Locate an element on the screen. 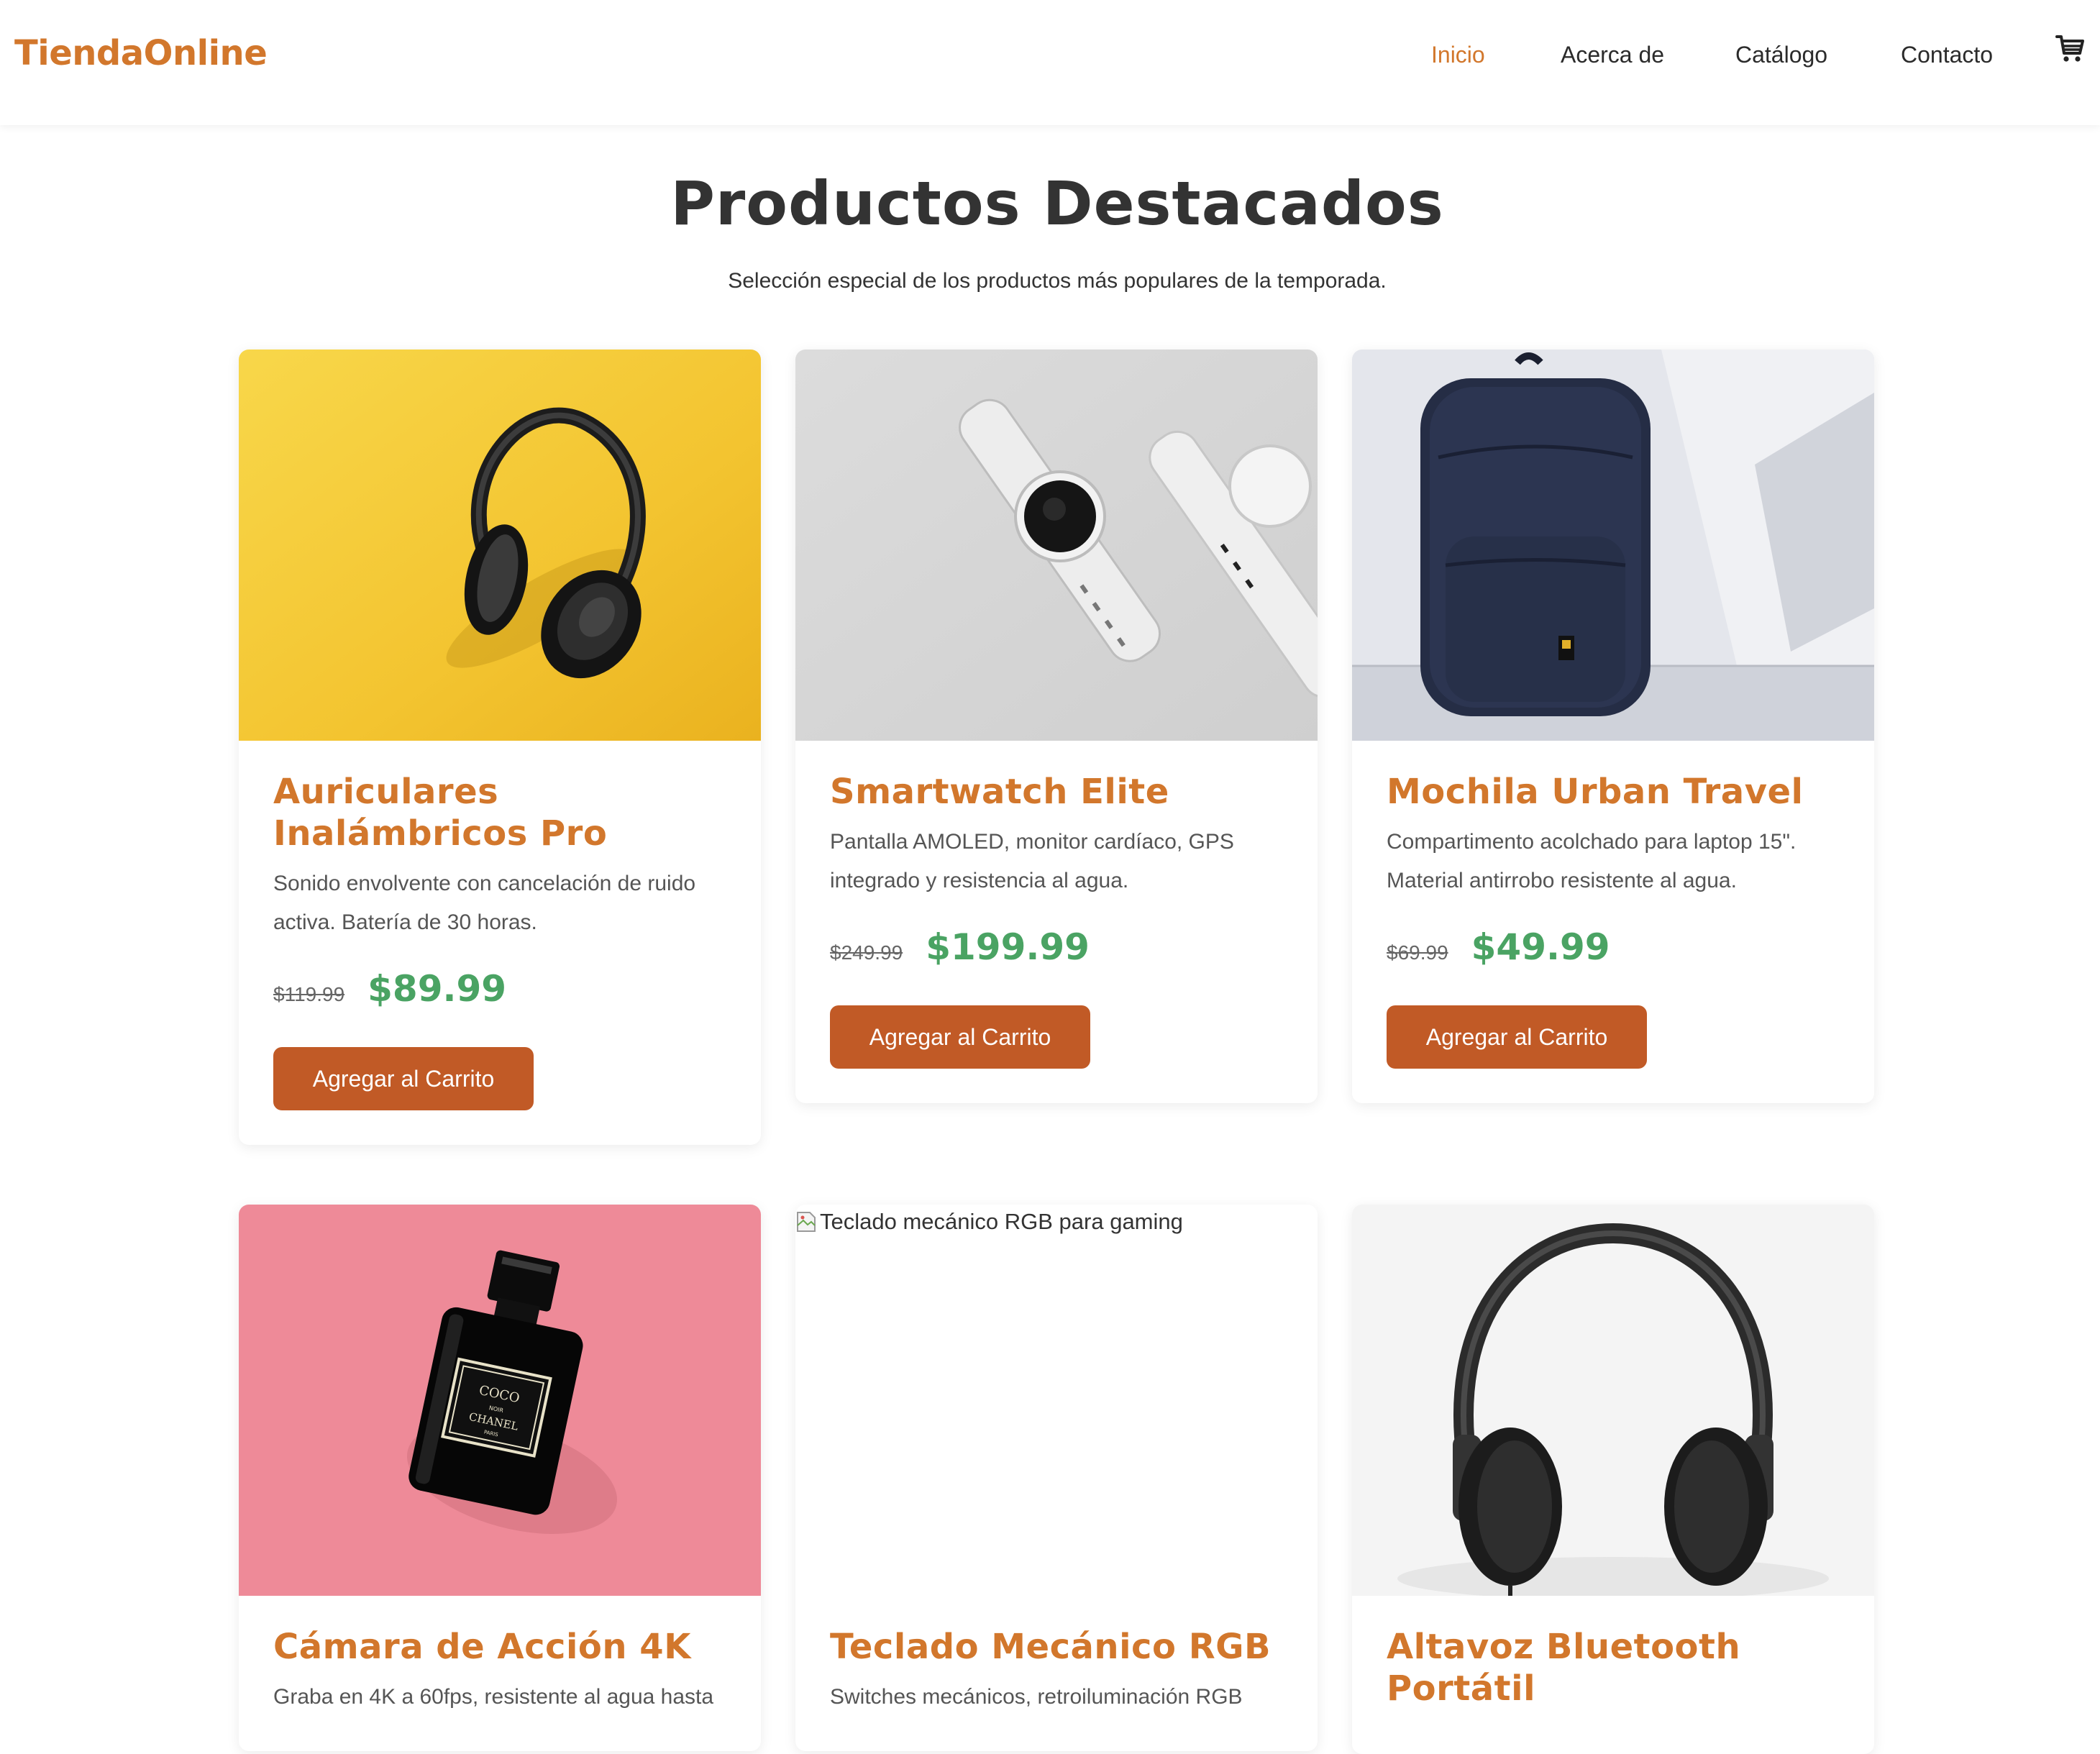 This screenshot has width=2100, height=1754. product-image-black-headphones is located at coordinates (1613, 1401).